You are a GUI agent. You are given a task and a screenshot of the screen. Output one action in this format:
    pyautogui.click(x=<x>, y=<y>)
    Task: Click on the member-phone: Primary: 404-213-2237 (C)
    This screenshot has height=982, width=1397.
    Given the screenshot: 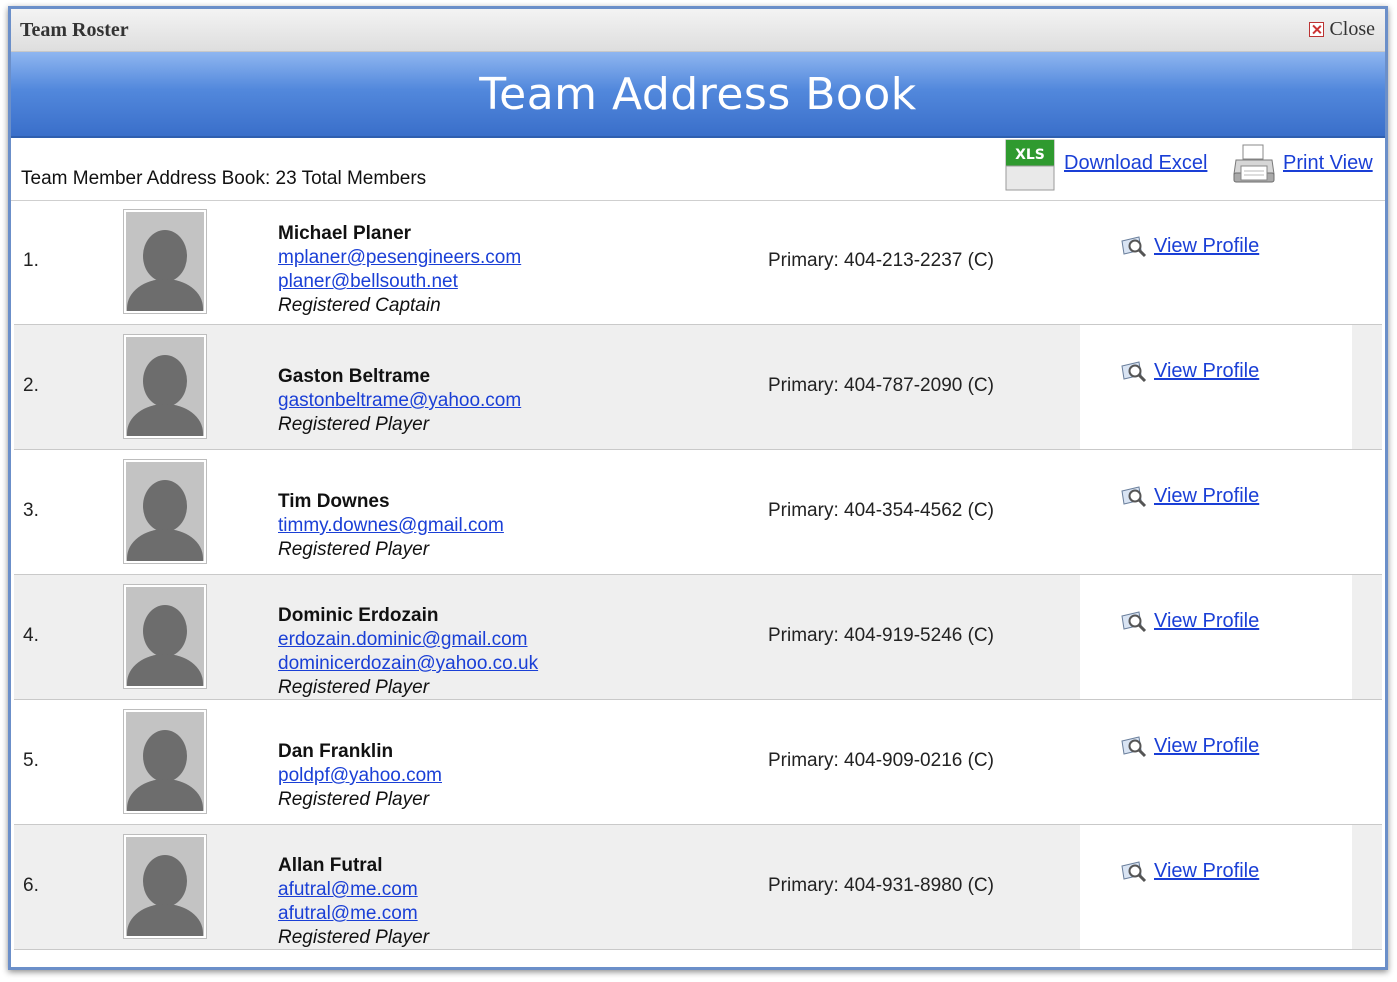 What is the action you would take?
    pyautogui.click(x=881, y=260)
    